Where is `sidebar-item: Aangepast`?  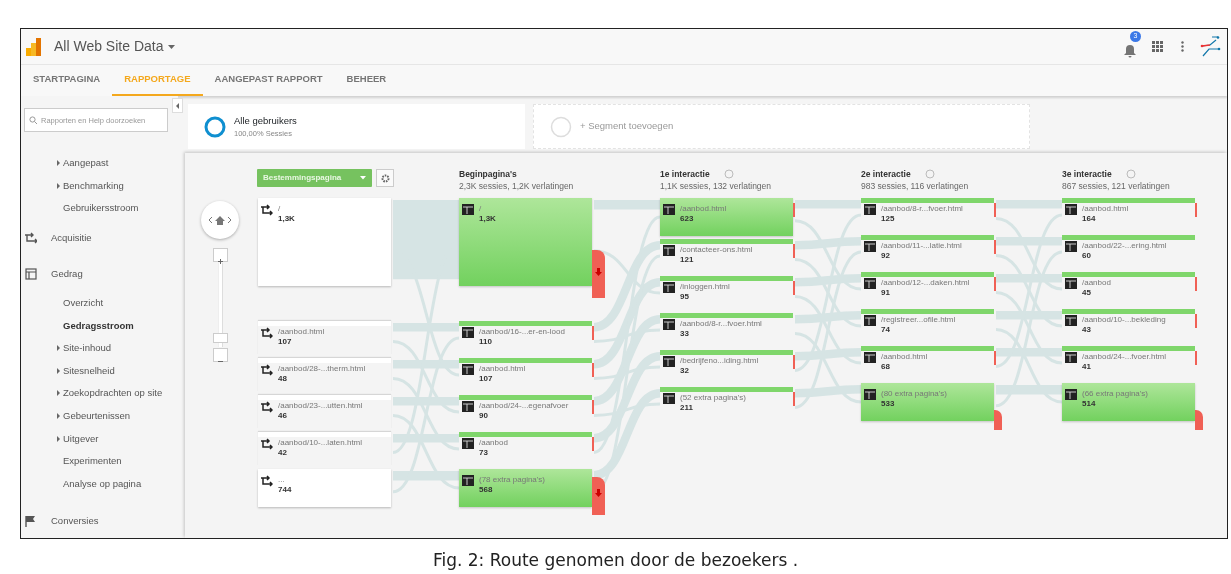 sidebar-item: Aangepast is located at coordinates (99, 163).